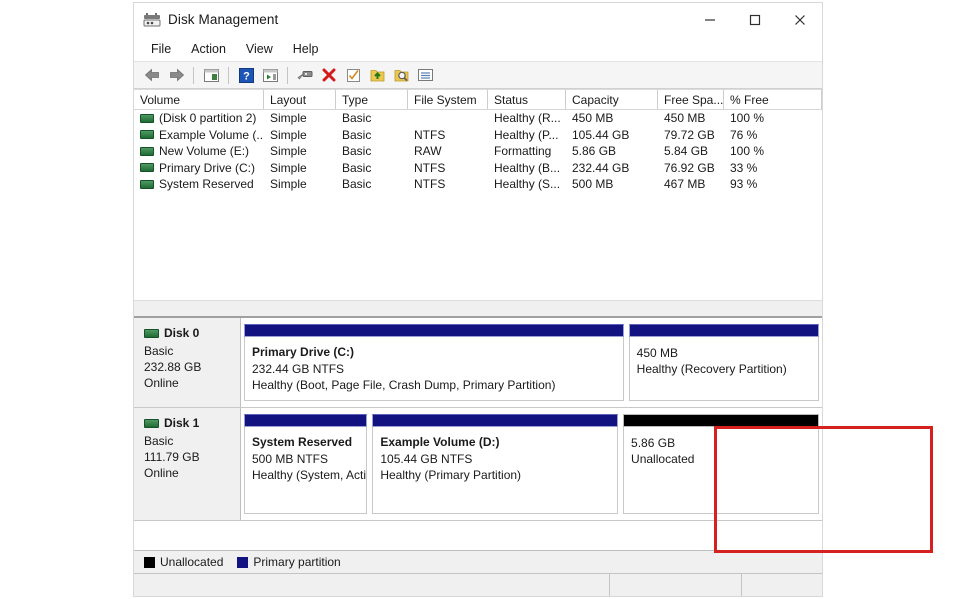 The image size is (960, 599). What do you see at coordinates (300, 99) in the screenshot?
I see `column-header-layout: Layout` at bounding box center [300, 99].